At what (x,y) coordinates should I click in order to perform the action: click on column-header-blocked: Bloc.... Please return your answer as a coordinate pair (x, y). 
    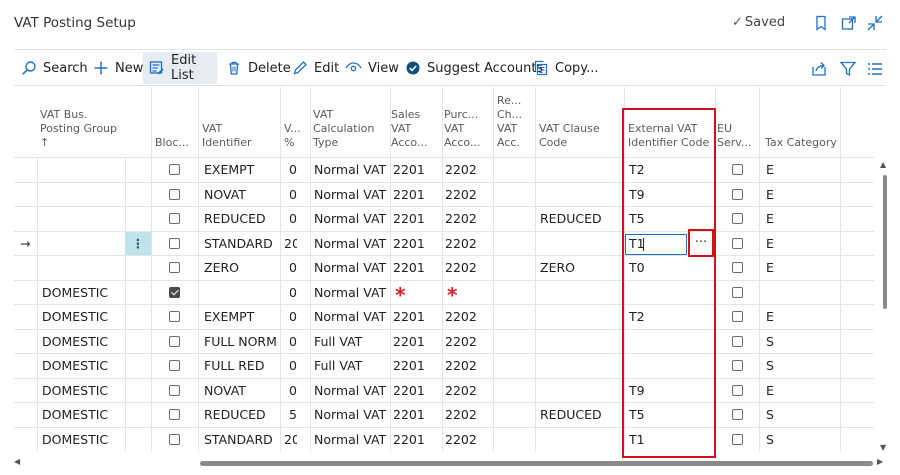
    Looking at the image, I should click on (172, 143).